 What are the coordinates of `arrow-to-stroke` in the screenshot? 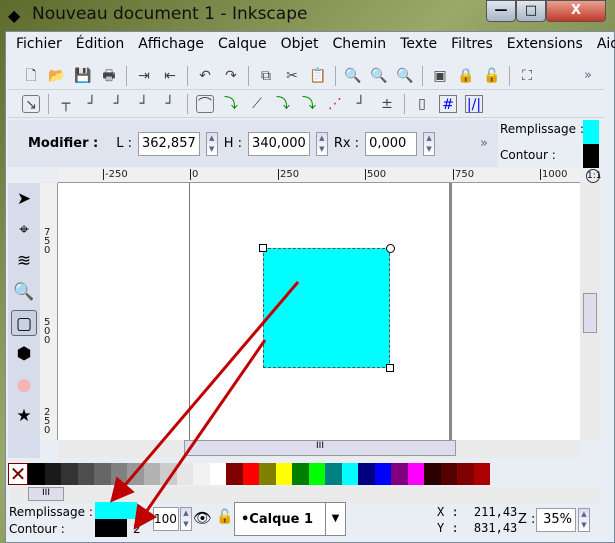 It's located at (200, 434).